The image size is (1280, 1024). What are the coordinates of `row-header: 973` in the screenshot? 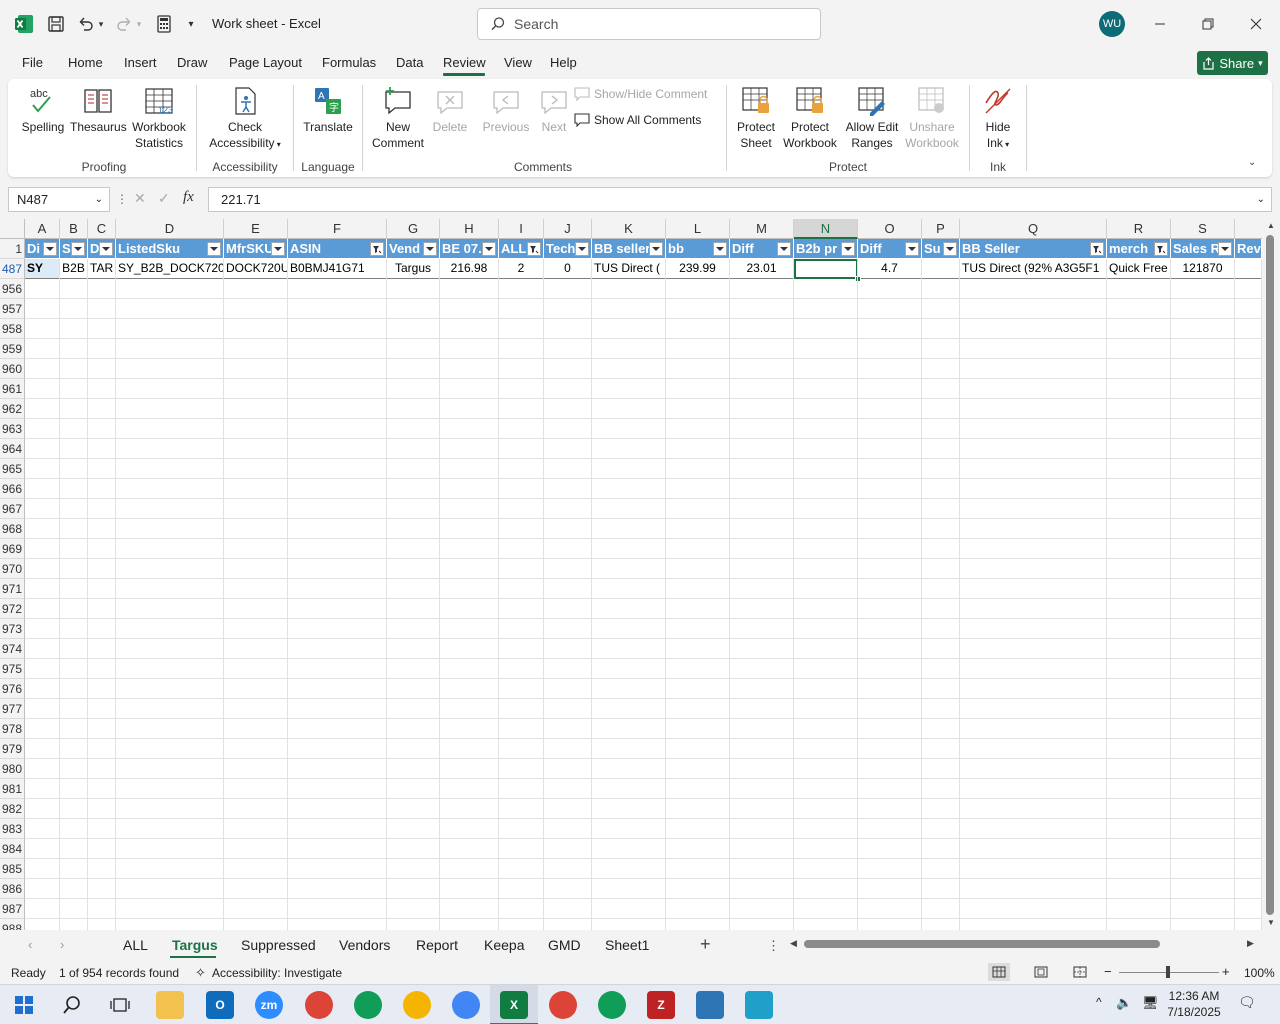 It's located at (12, 629).